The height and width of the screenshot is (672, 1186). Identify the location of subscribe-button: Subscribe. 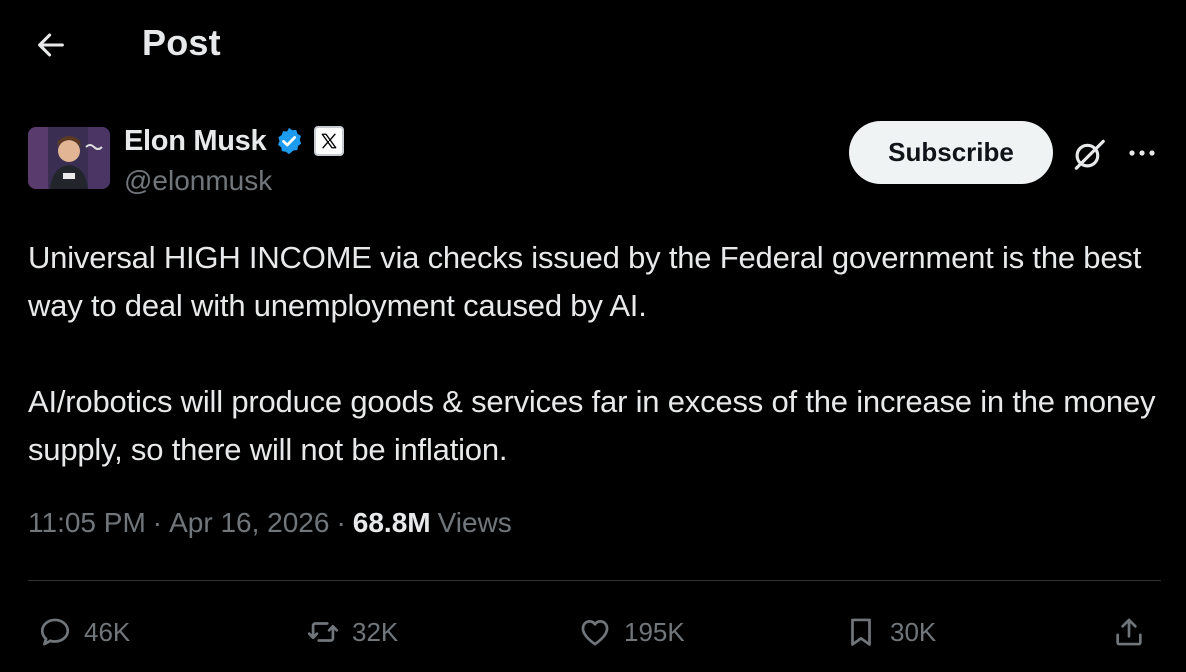
(951, 152).